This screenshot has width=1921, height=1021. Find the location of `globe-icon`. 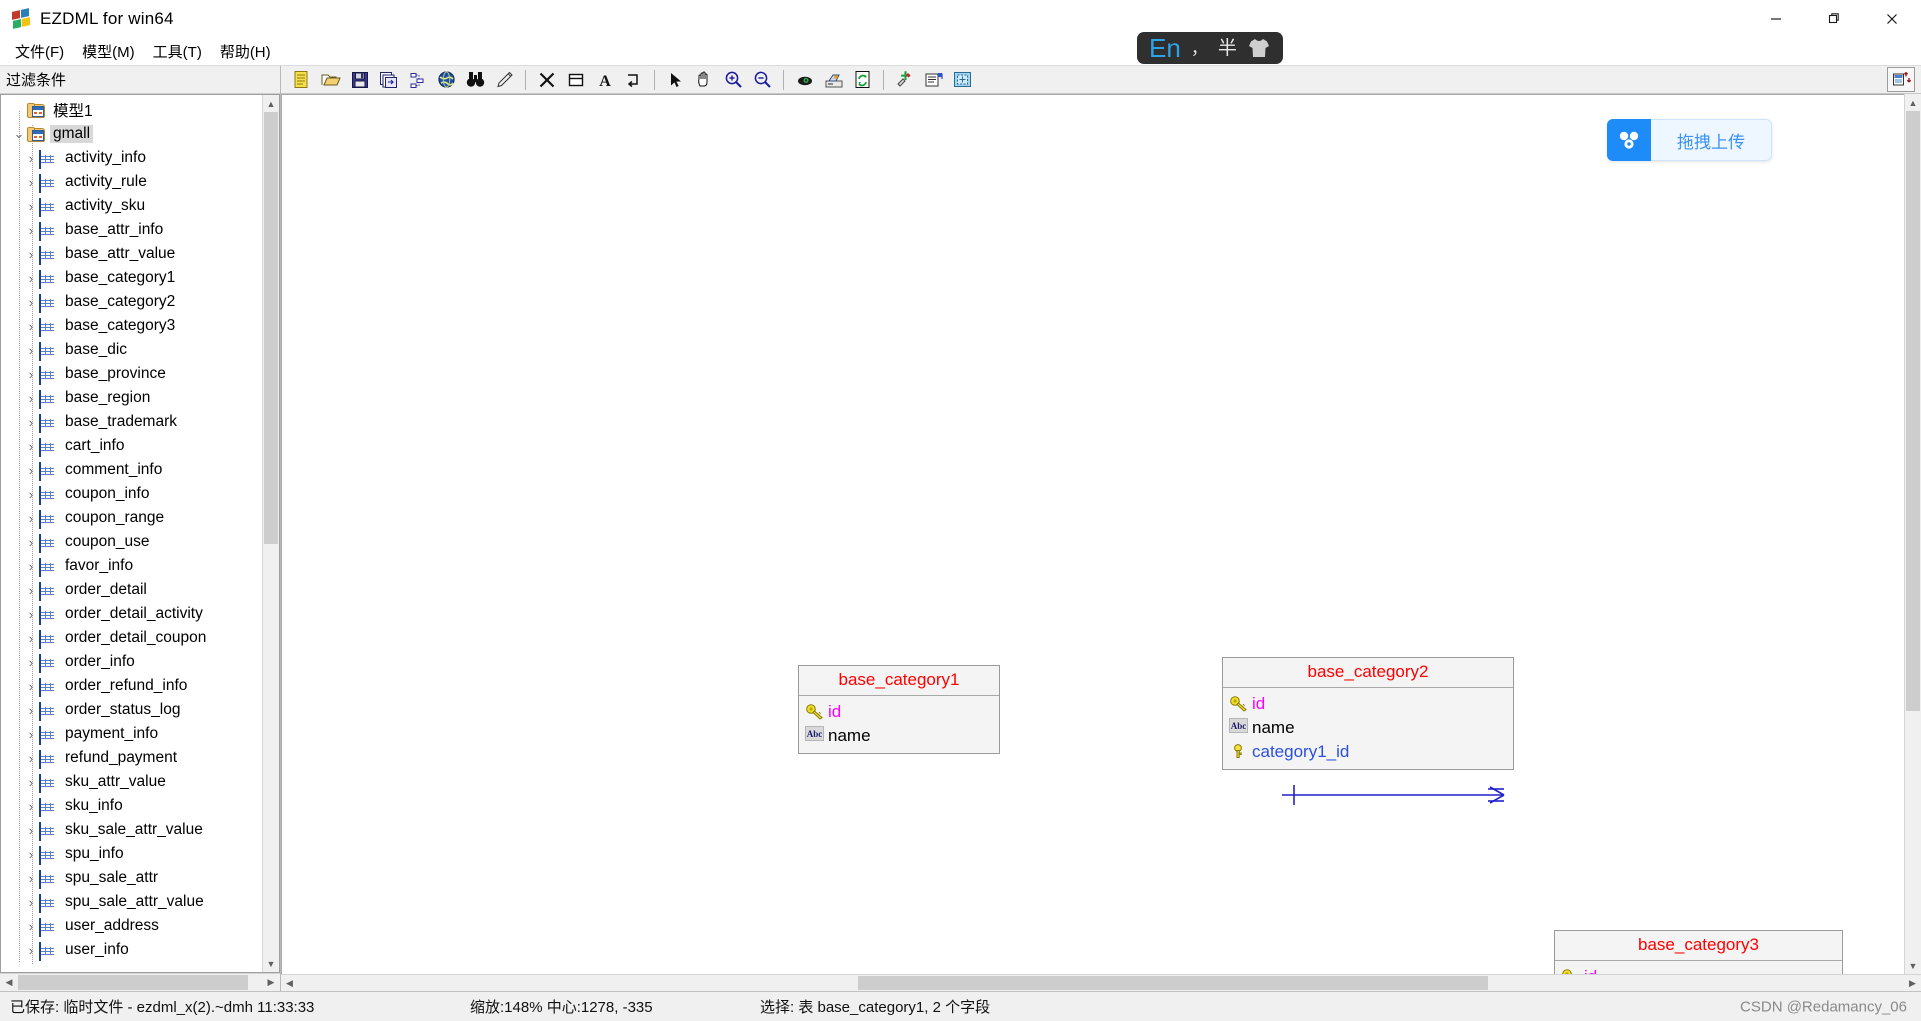

globe-icon is located at coordinates (446, 80).